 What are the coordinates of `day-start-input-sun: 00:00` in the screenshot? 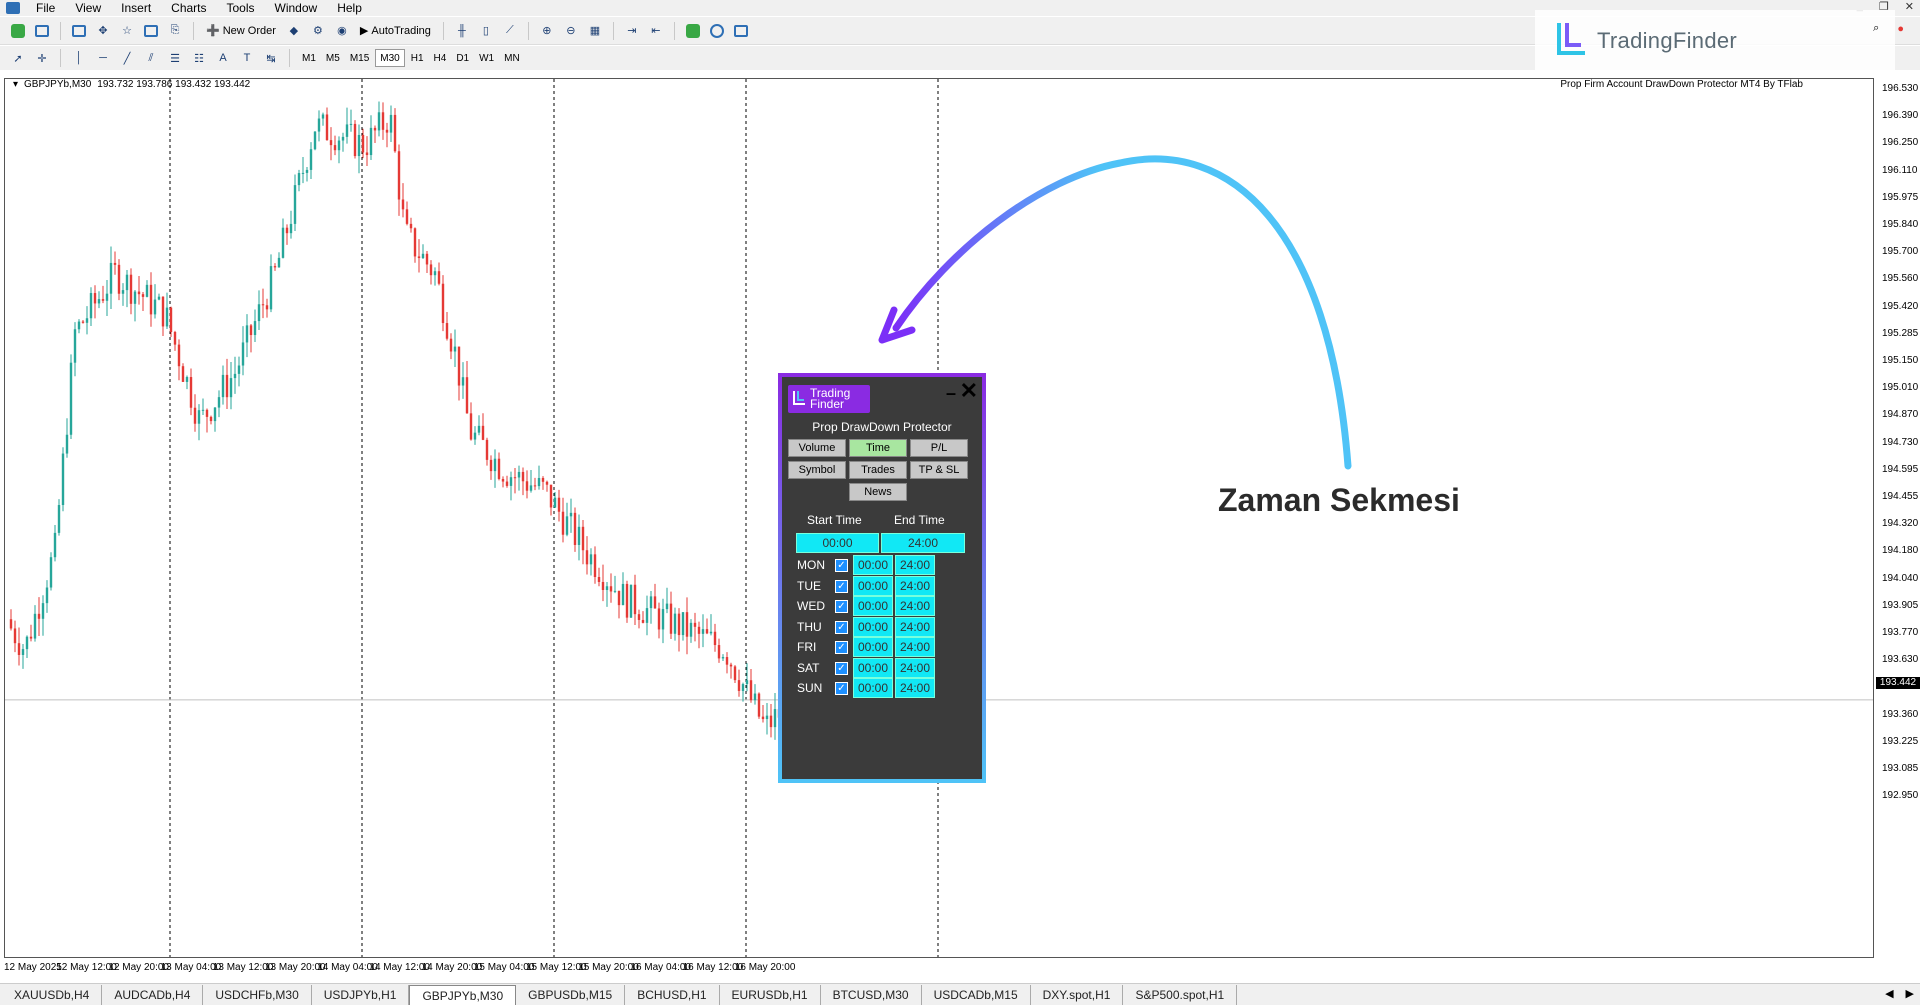 It's located at (873, 688).